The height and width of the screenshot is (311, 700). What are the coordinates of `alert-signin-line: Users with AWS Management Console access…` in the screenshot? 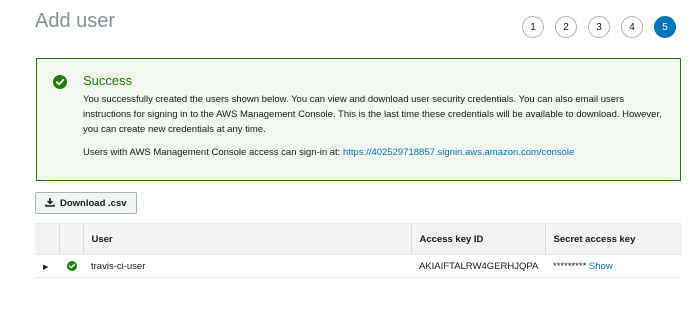 It's located at (328, 152).